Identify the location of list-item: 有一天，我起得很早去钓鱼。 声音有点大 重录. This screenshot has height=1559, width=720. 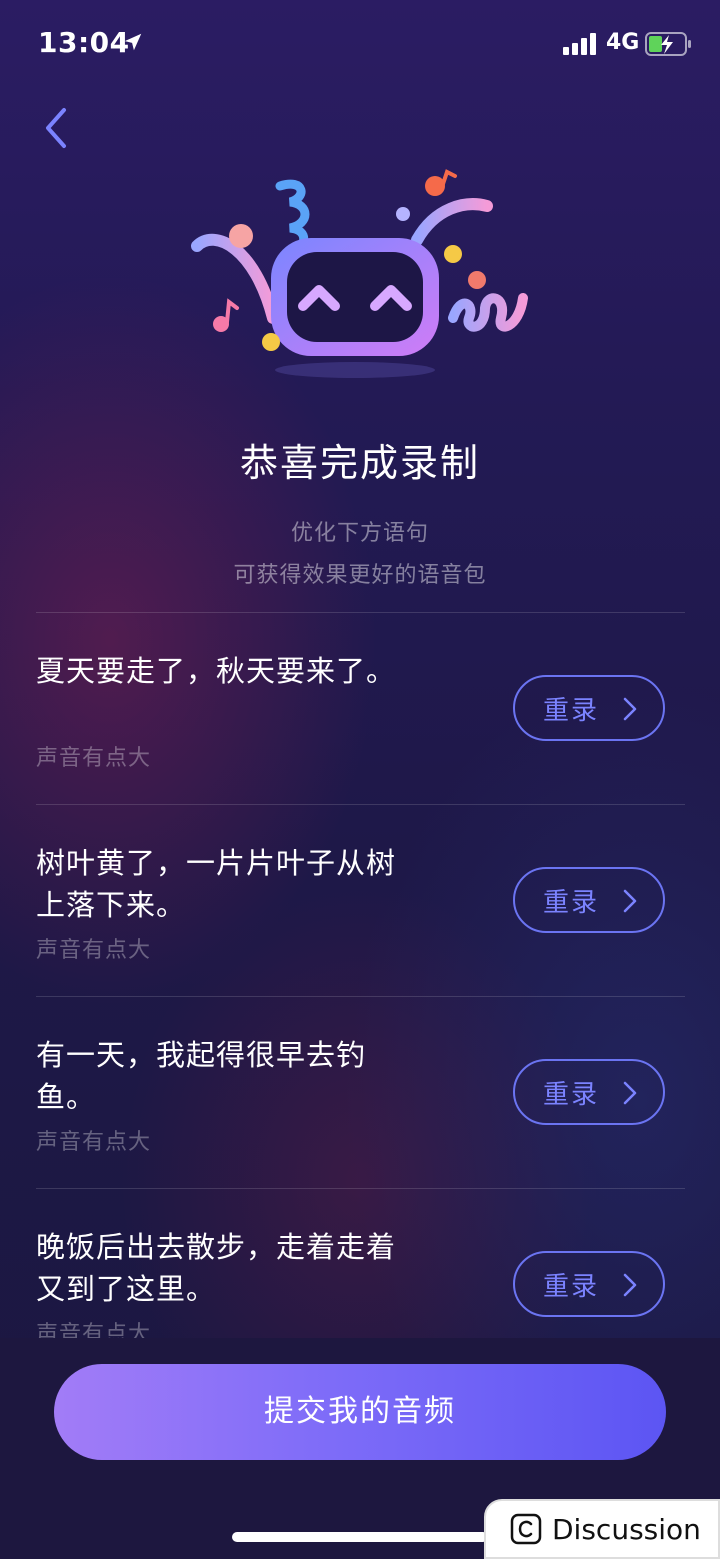
(360, 1092).